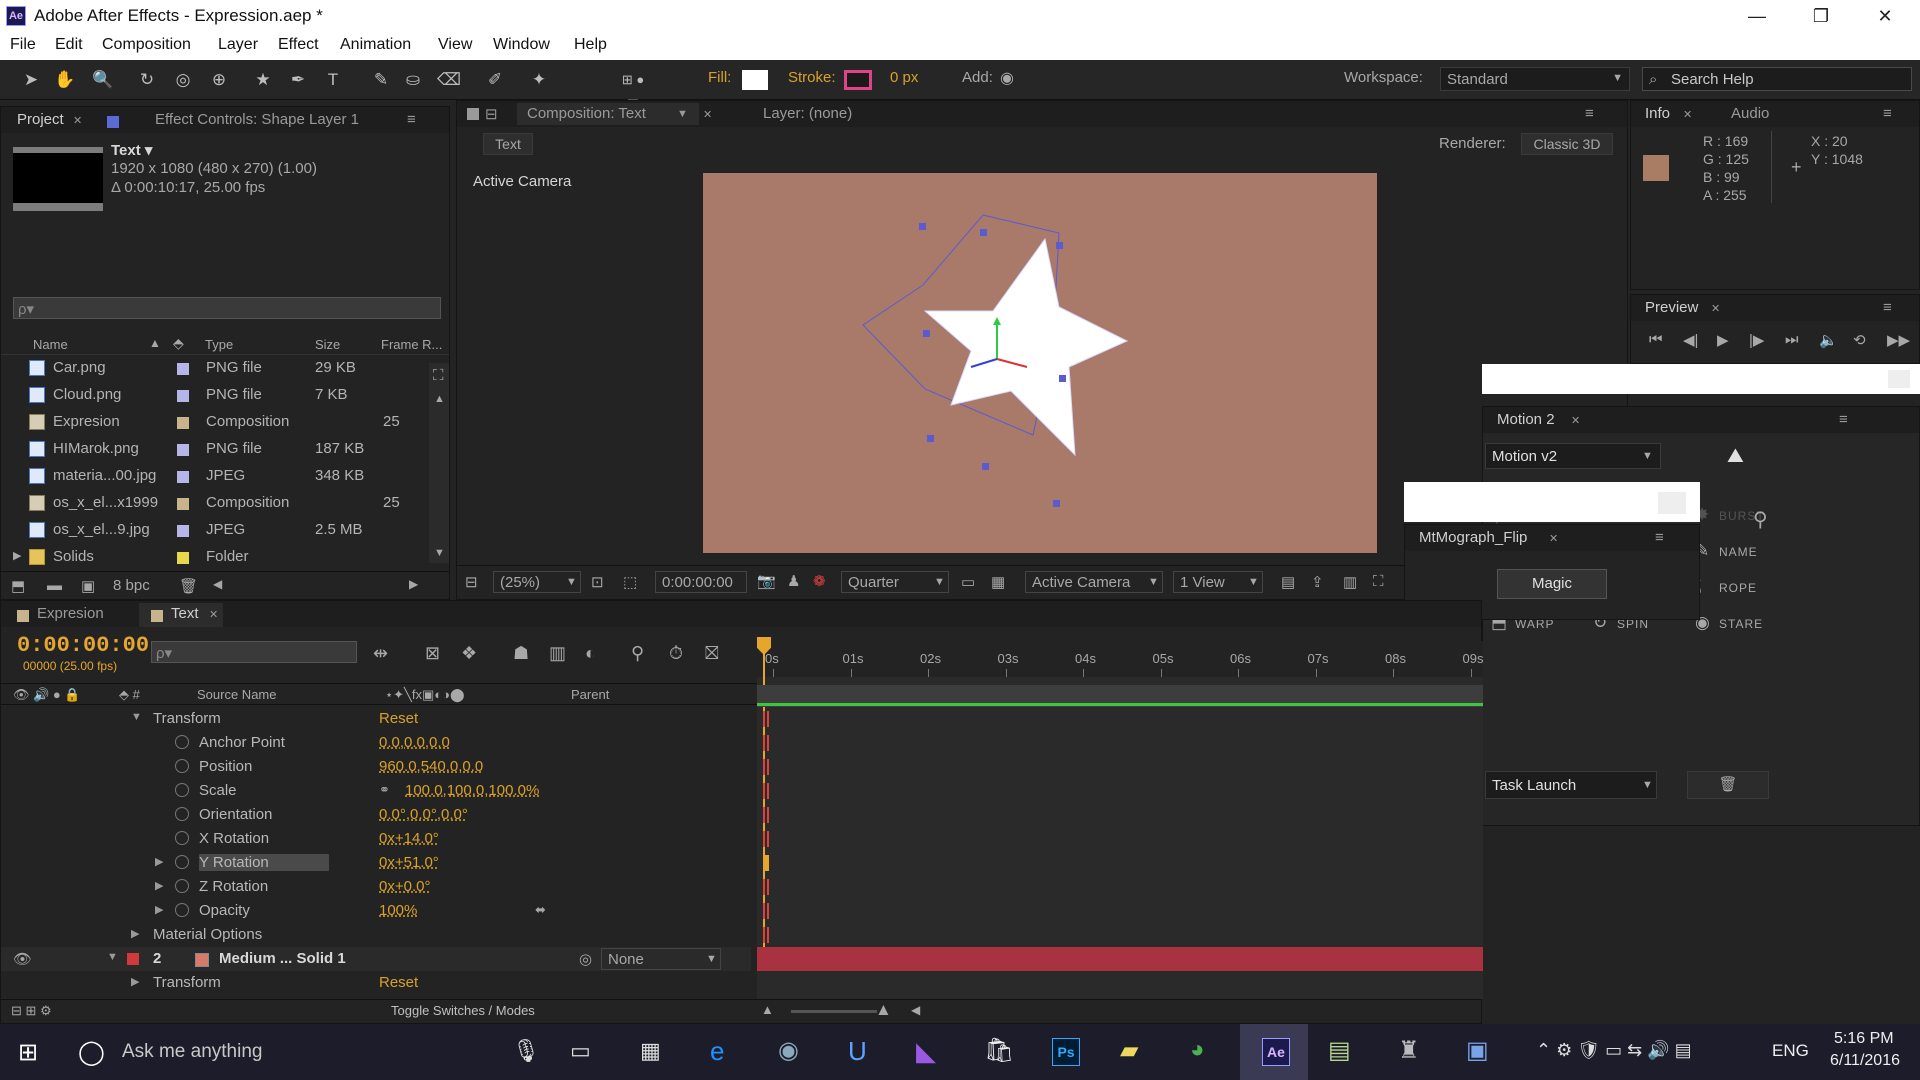 The width and height of the screenshot is (1920, 1080). I want to click on motion-rope-button: ⟆ROPE, so click(1743, 589).